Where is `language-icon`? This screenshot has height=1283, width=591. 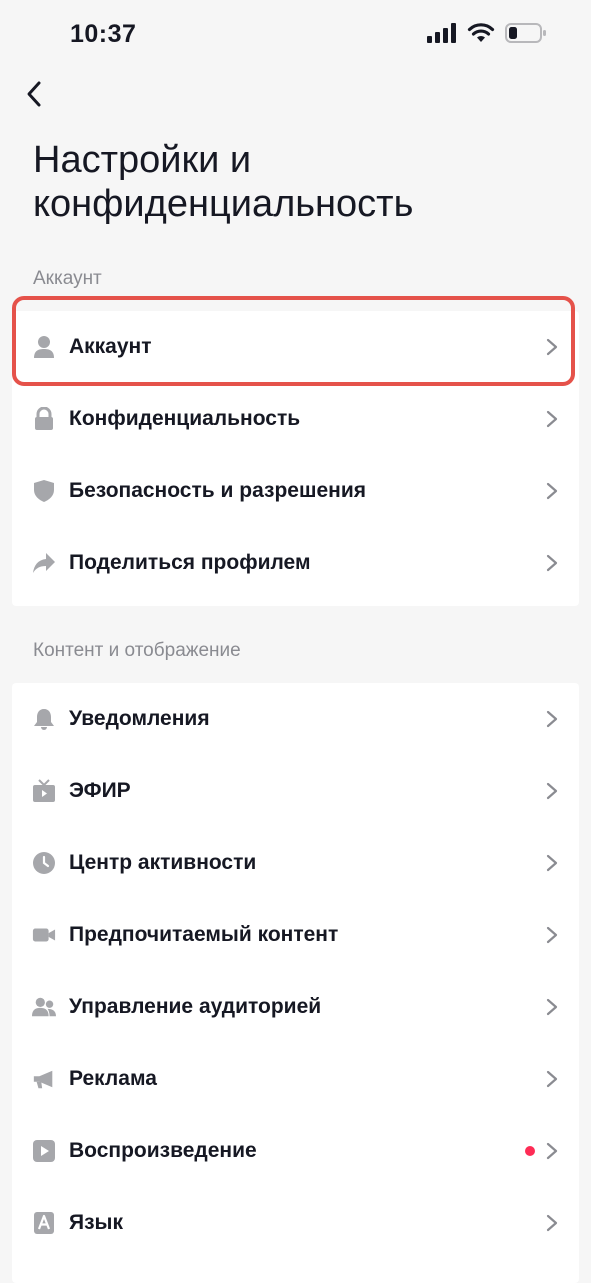 language-icon is located at coordinates (44, 1223).